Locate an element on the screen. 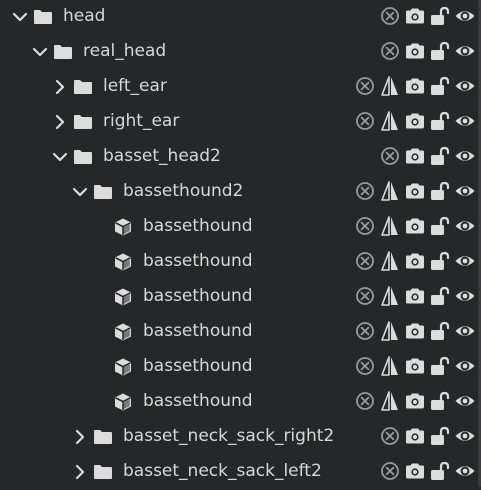 This screenshot has width=481, height=490. tree-row: basset_neck_sack_left2 is located at coordinates (240, 472).